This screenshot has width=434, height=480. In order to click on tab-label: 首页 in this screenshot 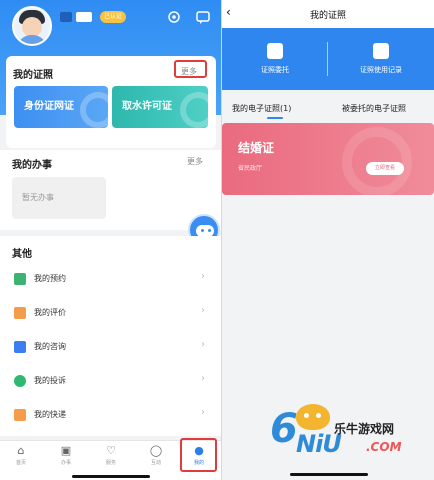, I will do `click(20, 463)`.